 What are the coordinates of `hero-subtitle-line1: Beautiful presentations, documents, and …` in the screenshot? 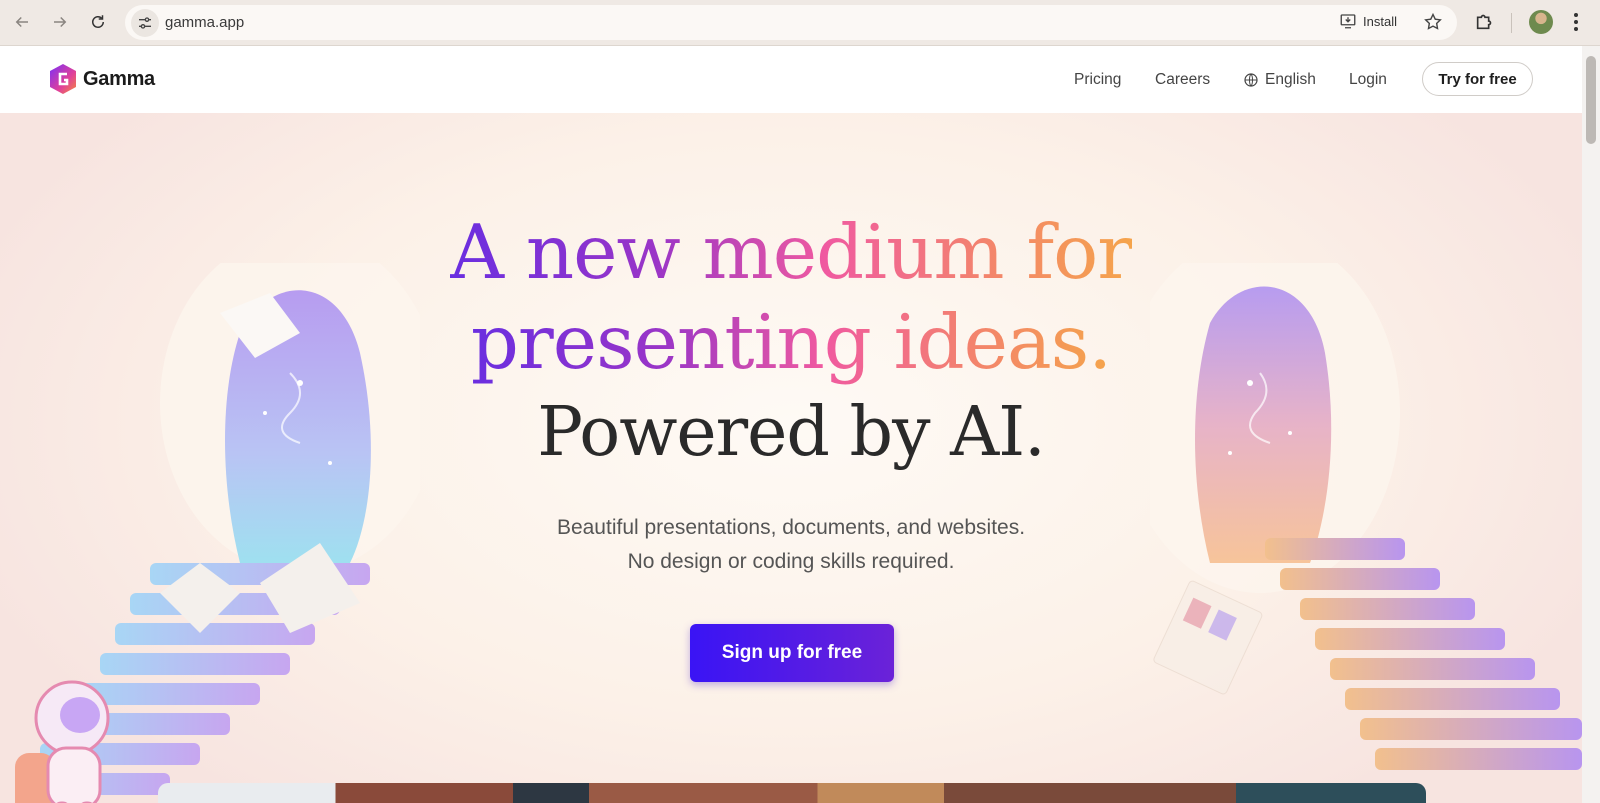 It's located at (791, 527).